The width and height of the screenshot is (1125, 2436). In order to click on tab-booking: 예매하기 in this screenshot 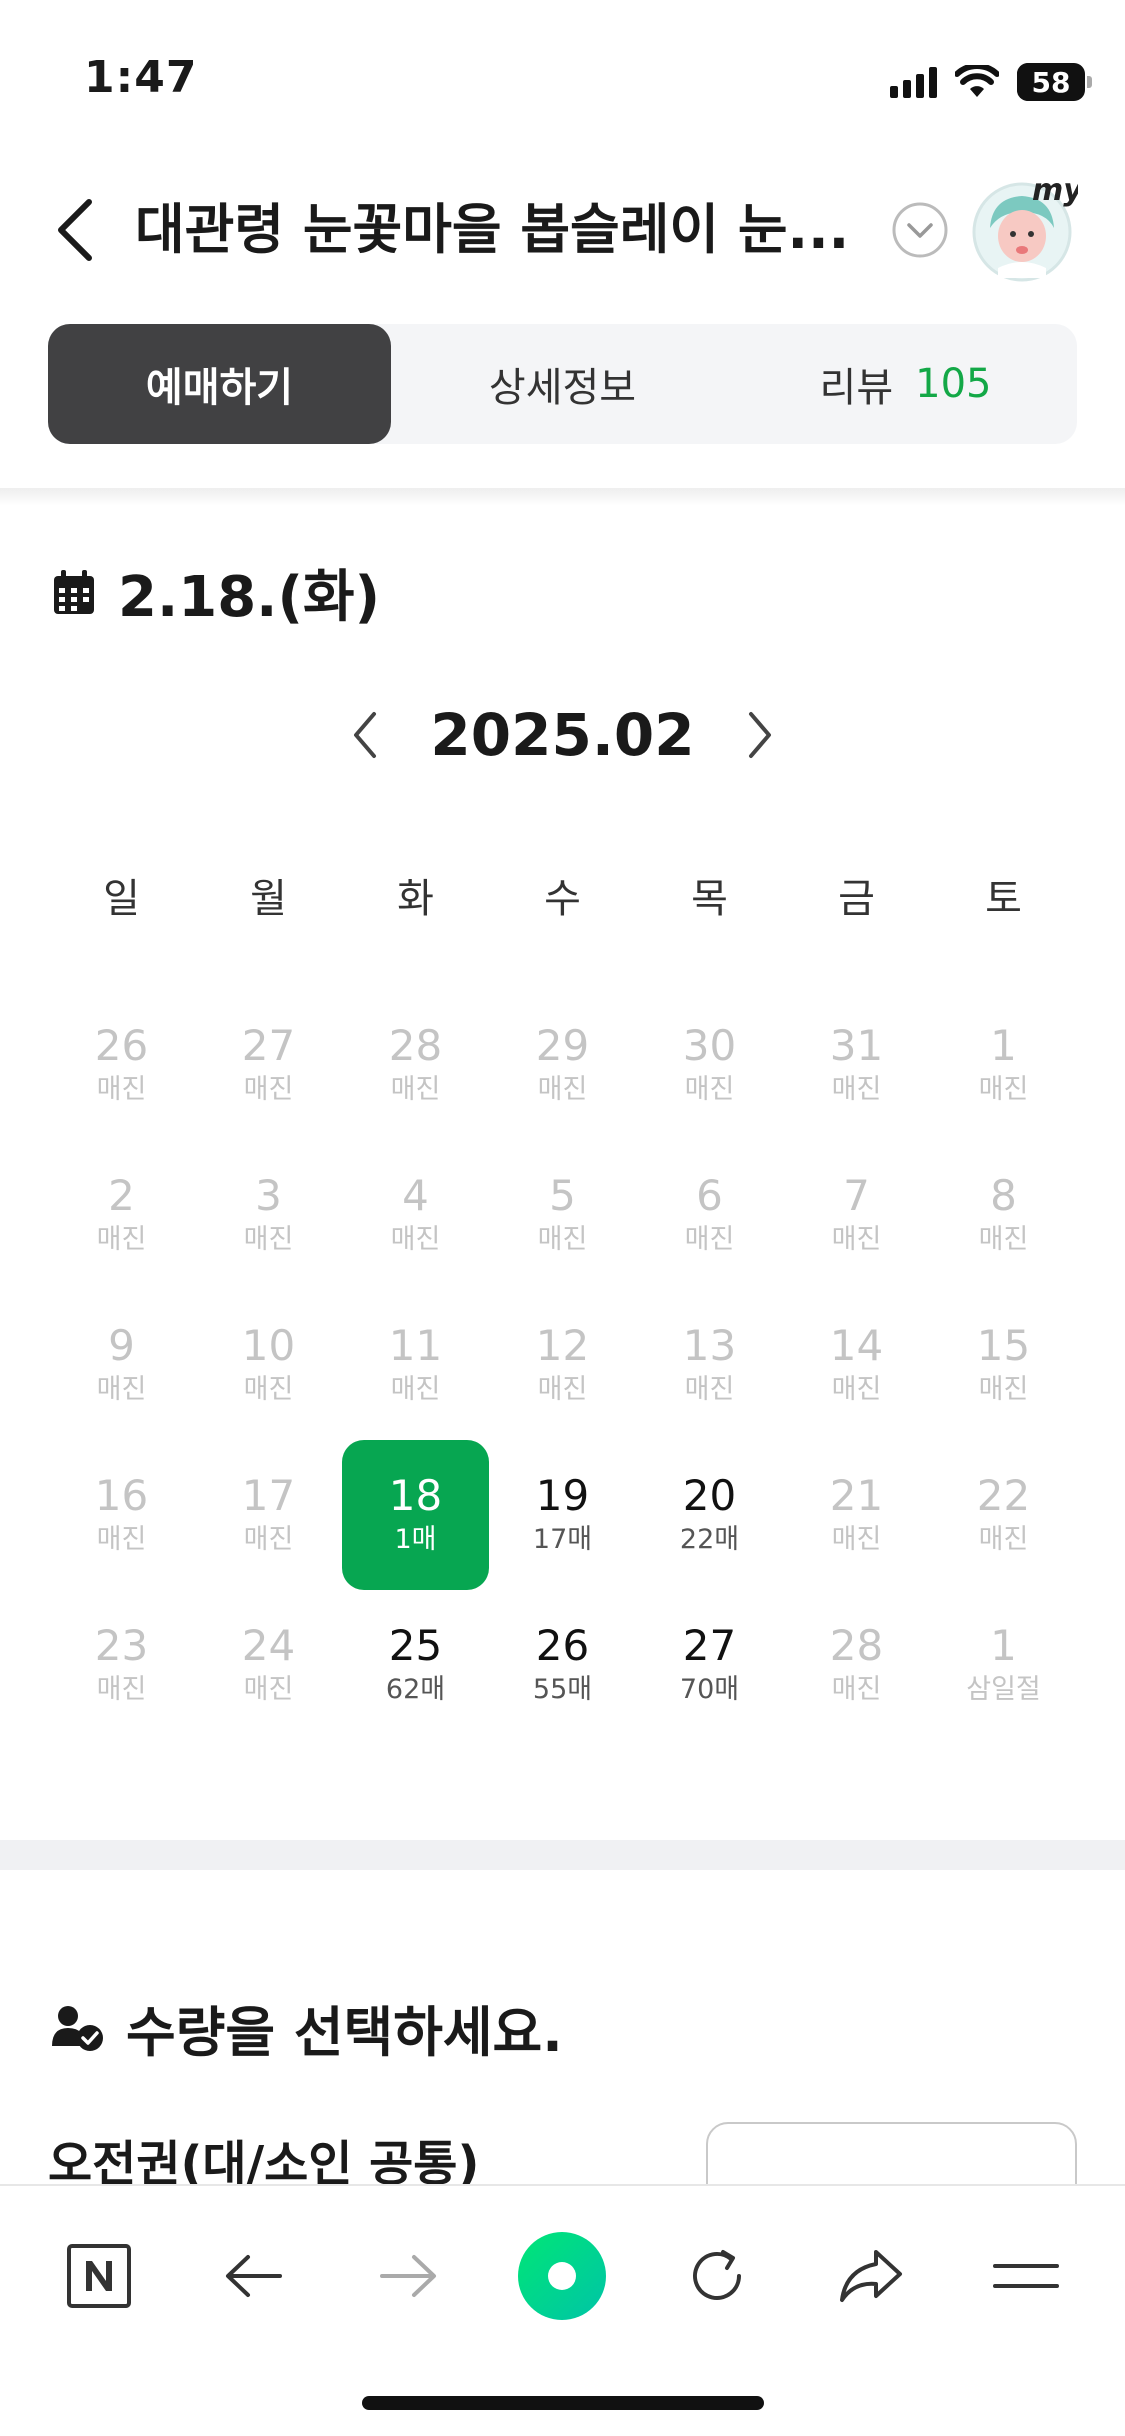, I will do `click(219, 384)`.